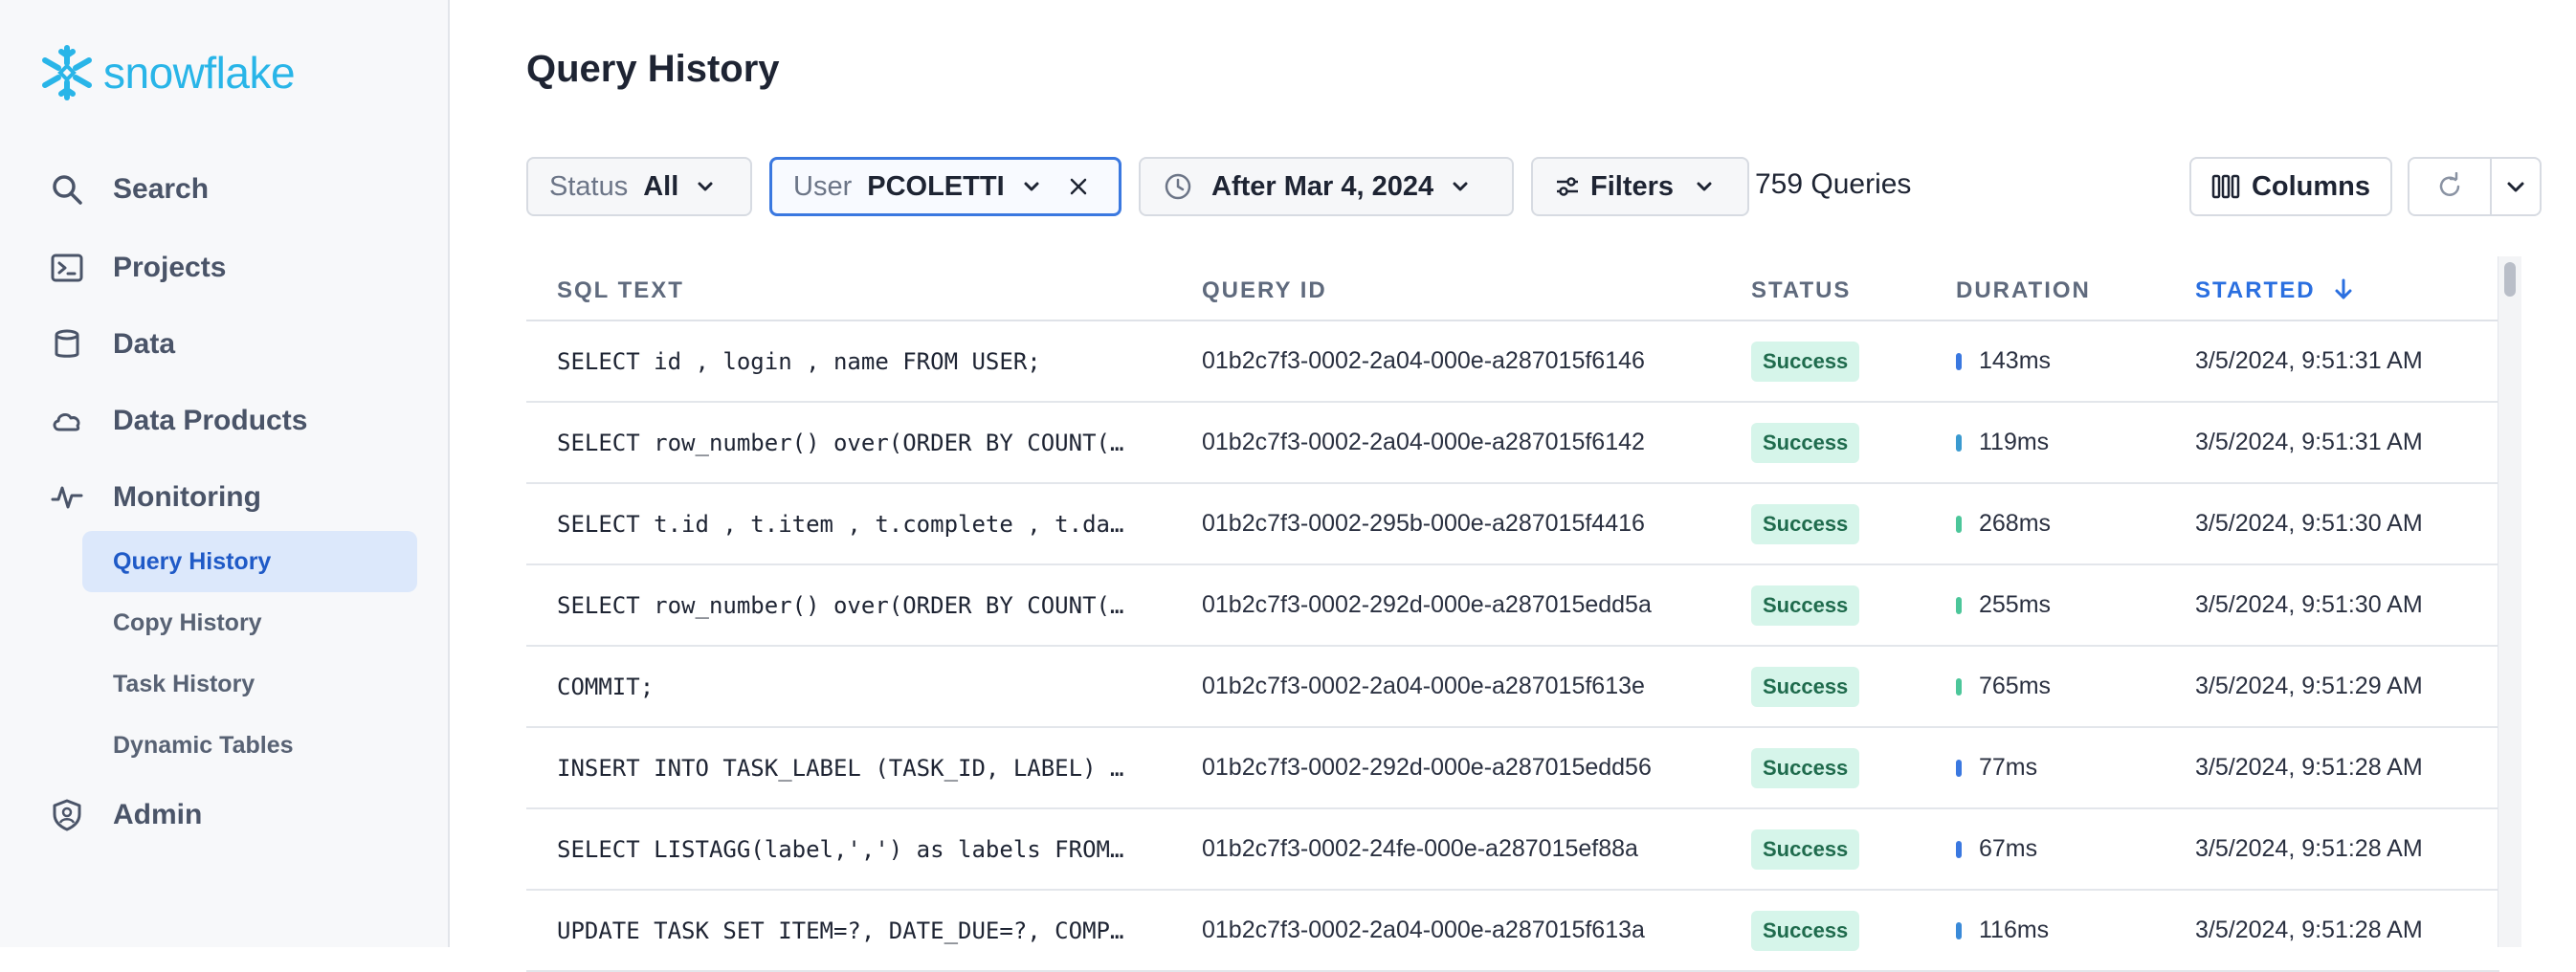 This screenshot has width=2576, height=972. I want to click on cell-started: 3/5/2024, 9:51:31 AM, so click(2309, 361).